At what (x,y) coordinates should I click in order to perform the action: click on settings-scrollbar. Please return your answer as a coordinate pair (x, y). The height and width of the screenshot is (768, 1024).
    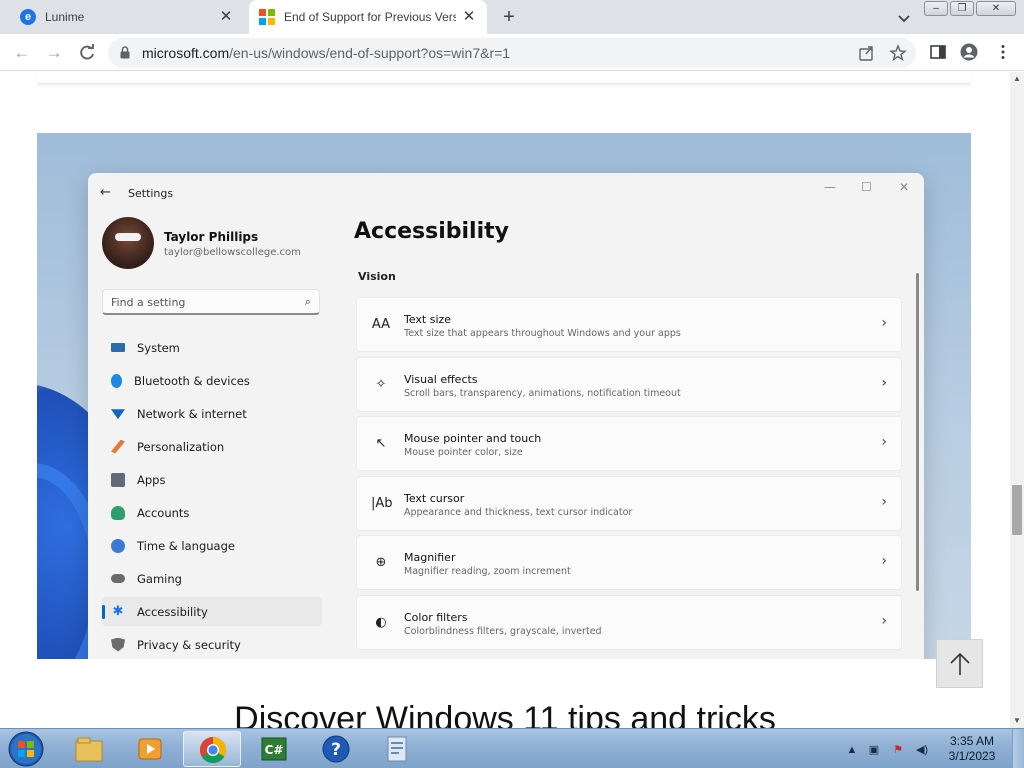
    Looking at the image, I should click on (917, 432).